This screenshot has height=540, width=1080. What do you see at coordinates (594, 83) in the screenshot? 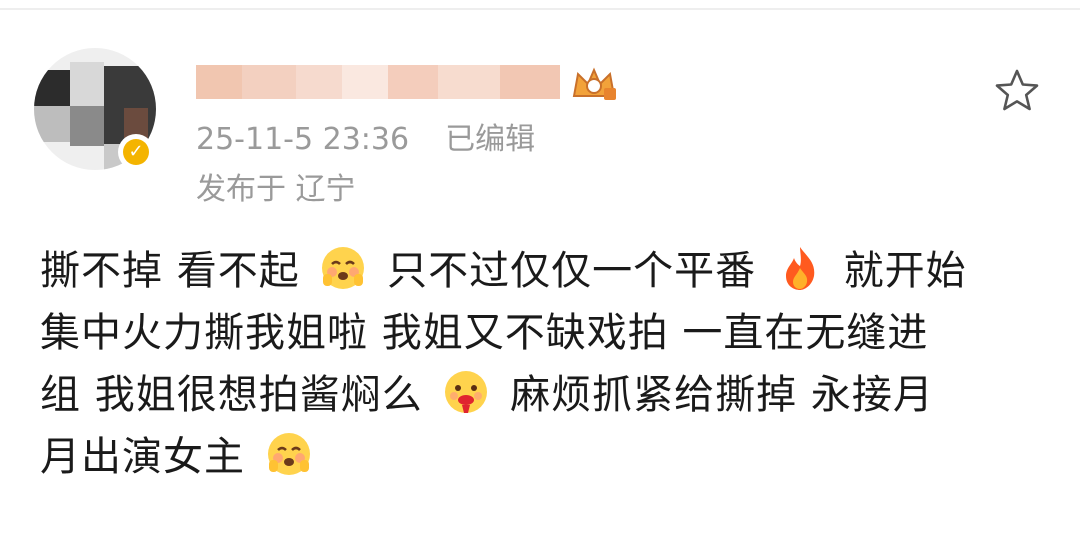
I see `vip-crown-icon` at bounding box center [594, 83].